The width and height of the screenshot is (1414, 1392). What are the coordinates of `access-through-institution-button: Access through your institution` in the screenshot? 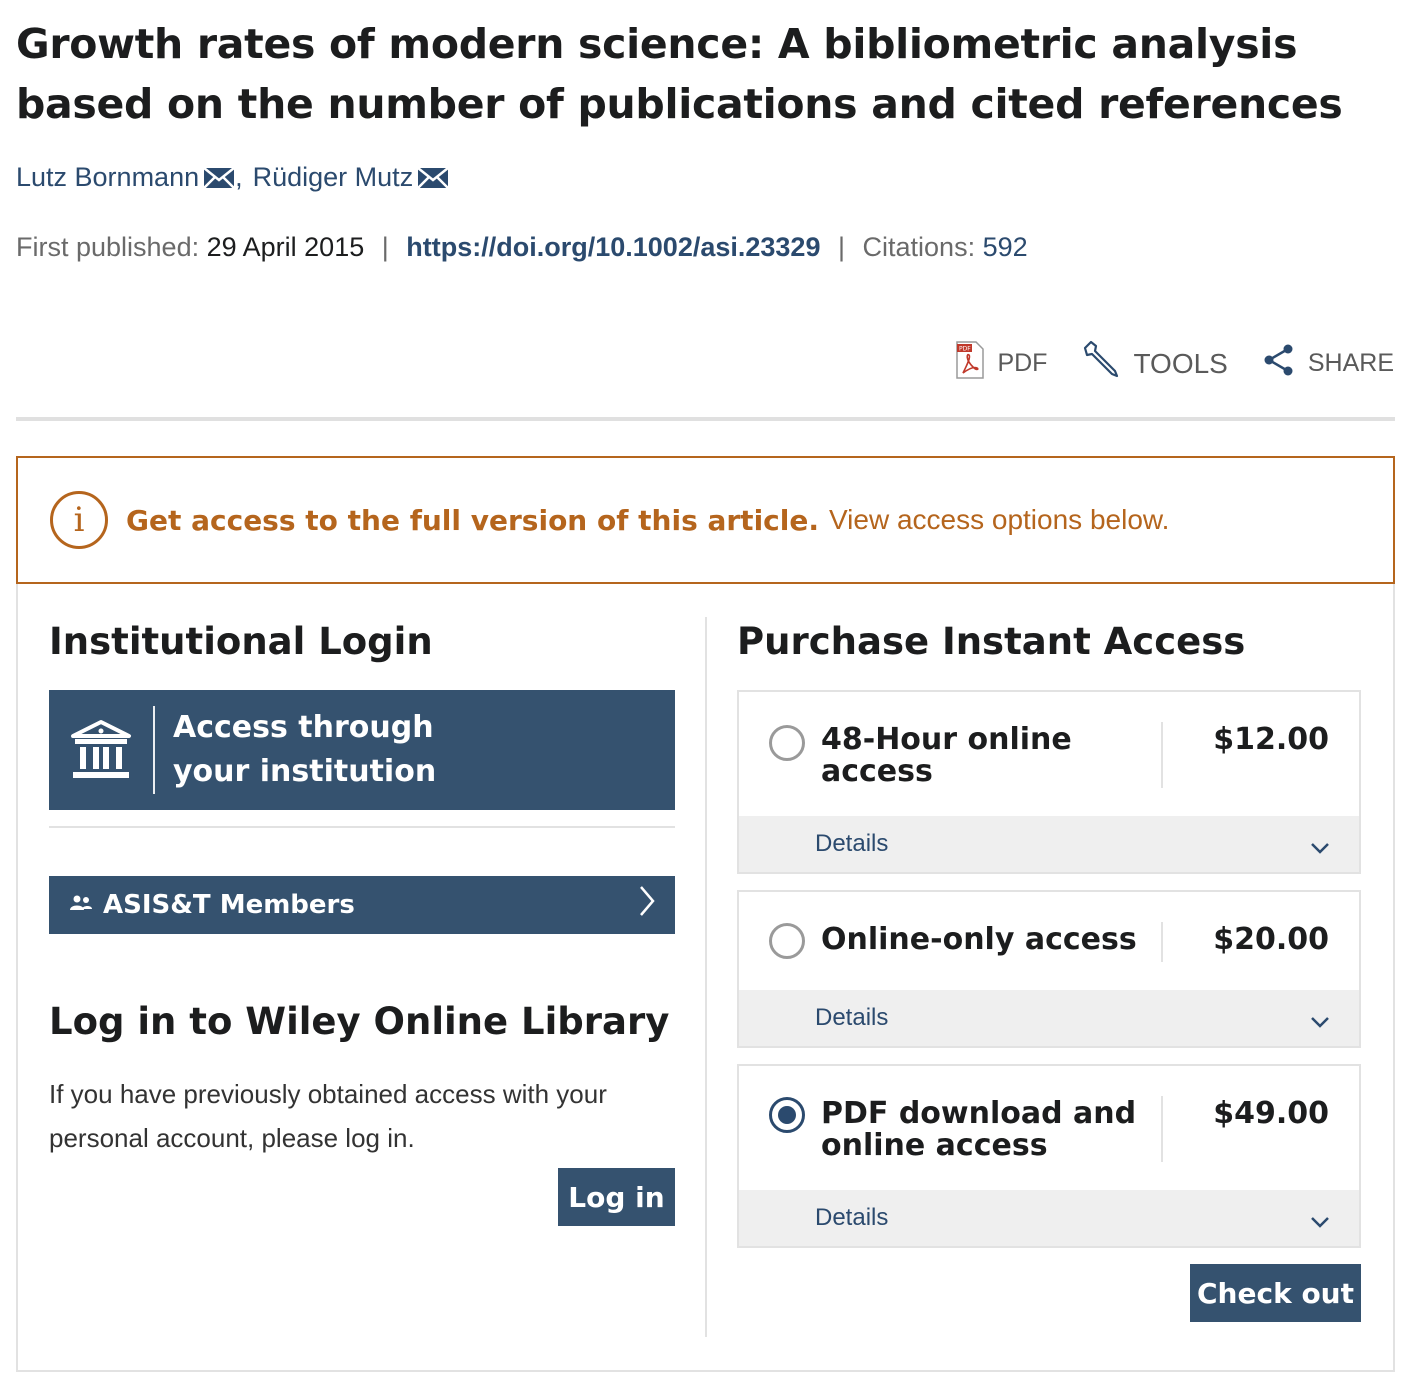 It's located at (362, 750).